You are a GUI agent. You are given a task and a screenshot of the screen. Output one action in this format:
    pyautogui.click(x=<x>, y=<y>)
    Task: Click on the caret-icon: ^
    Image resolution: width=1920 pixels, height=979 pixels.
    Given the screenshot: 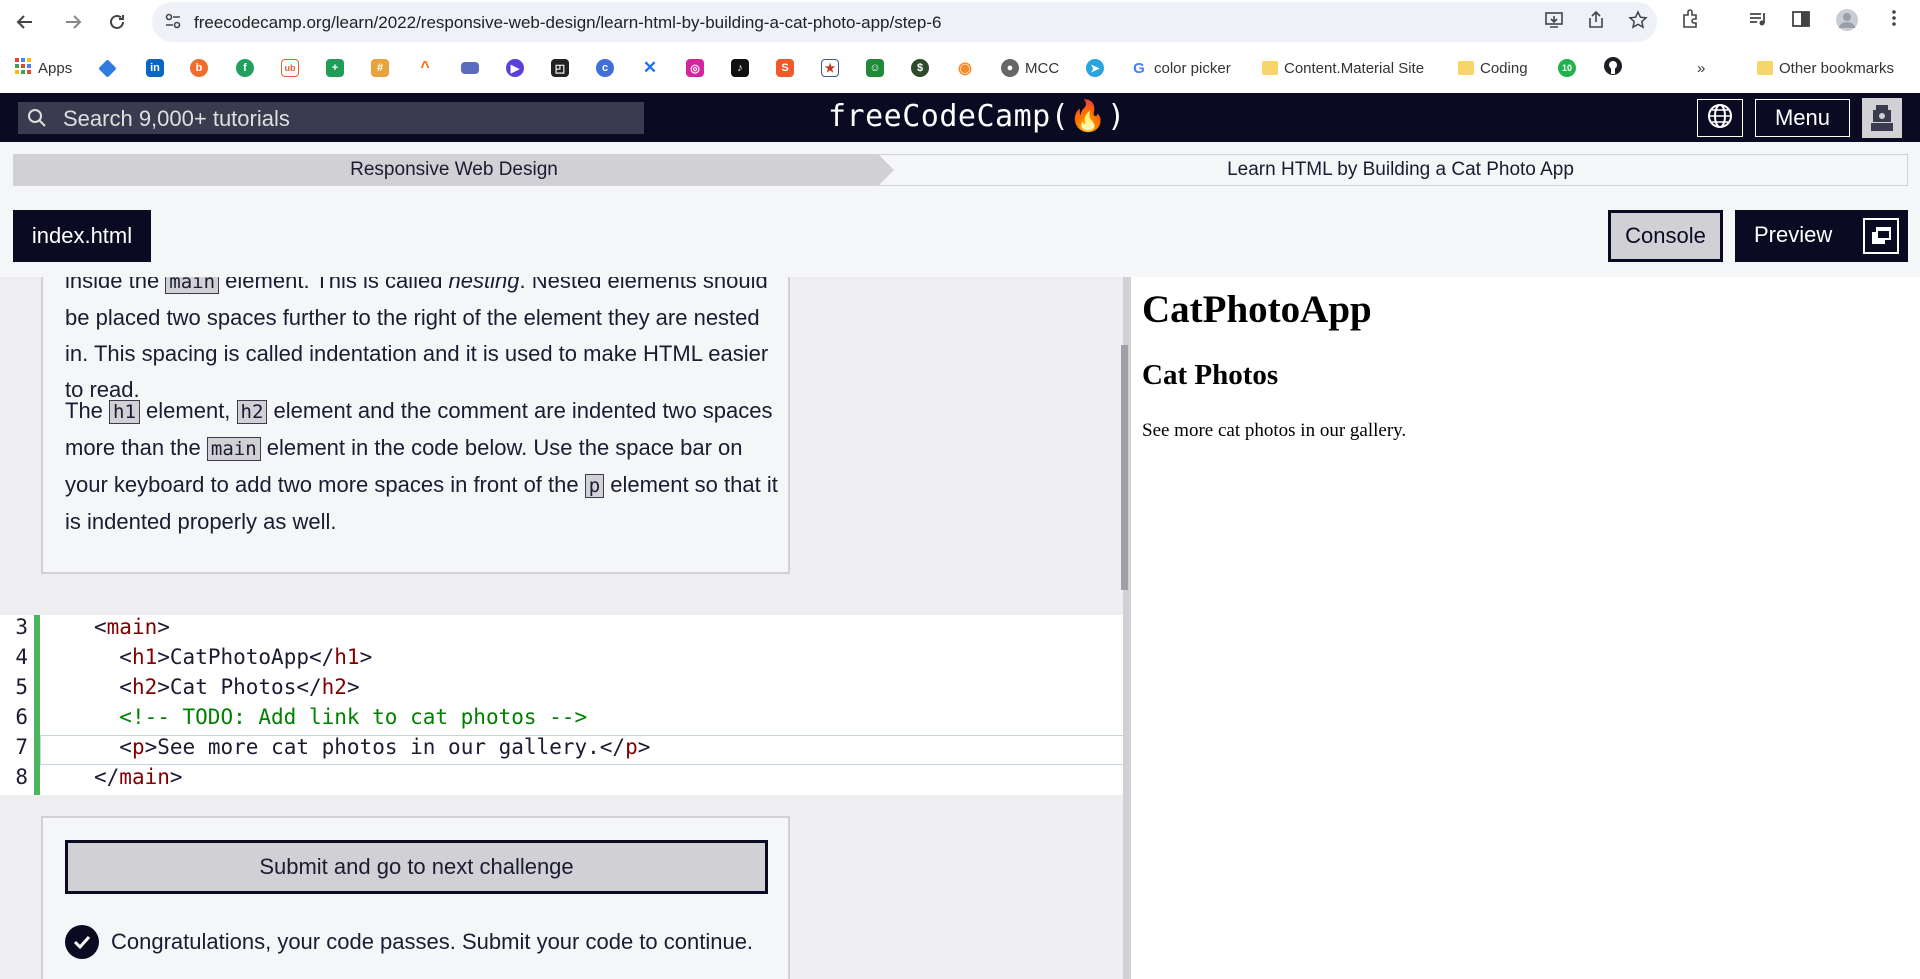 What is the action you would take?
    pyautogui.click(x=425, y=68)
    